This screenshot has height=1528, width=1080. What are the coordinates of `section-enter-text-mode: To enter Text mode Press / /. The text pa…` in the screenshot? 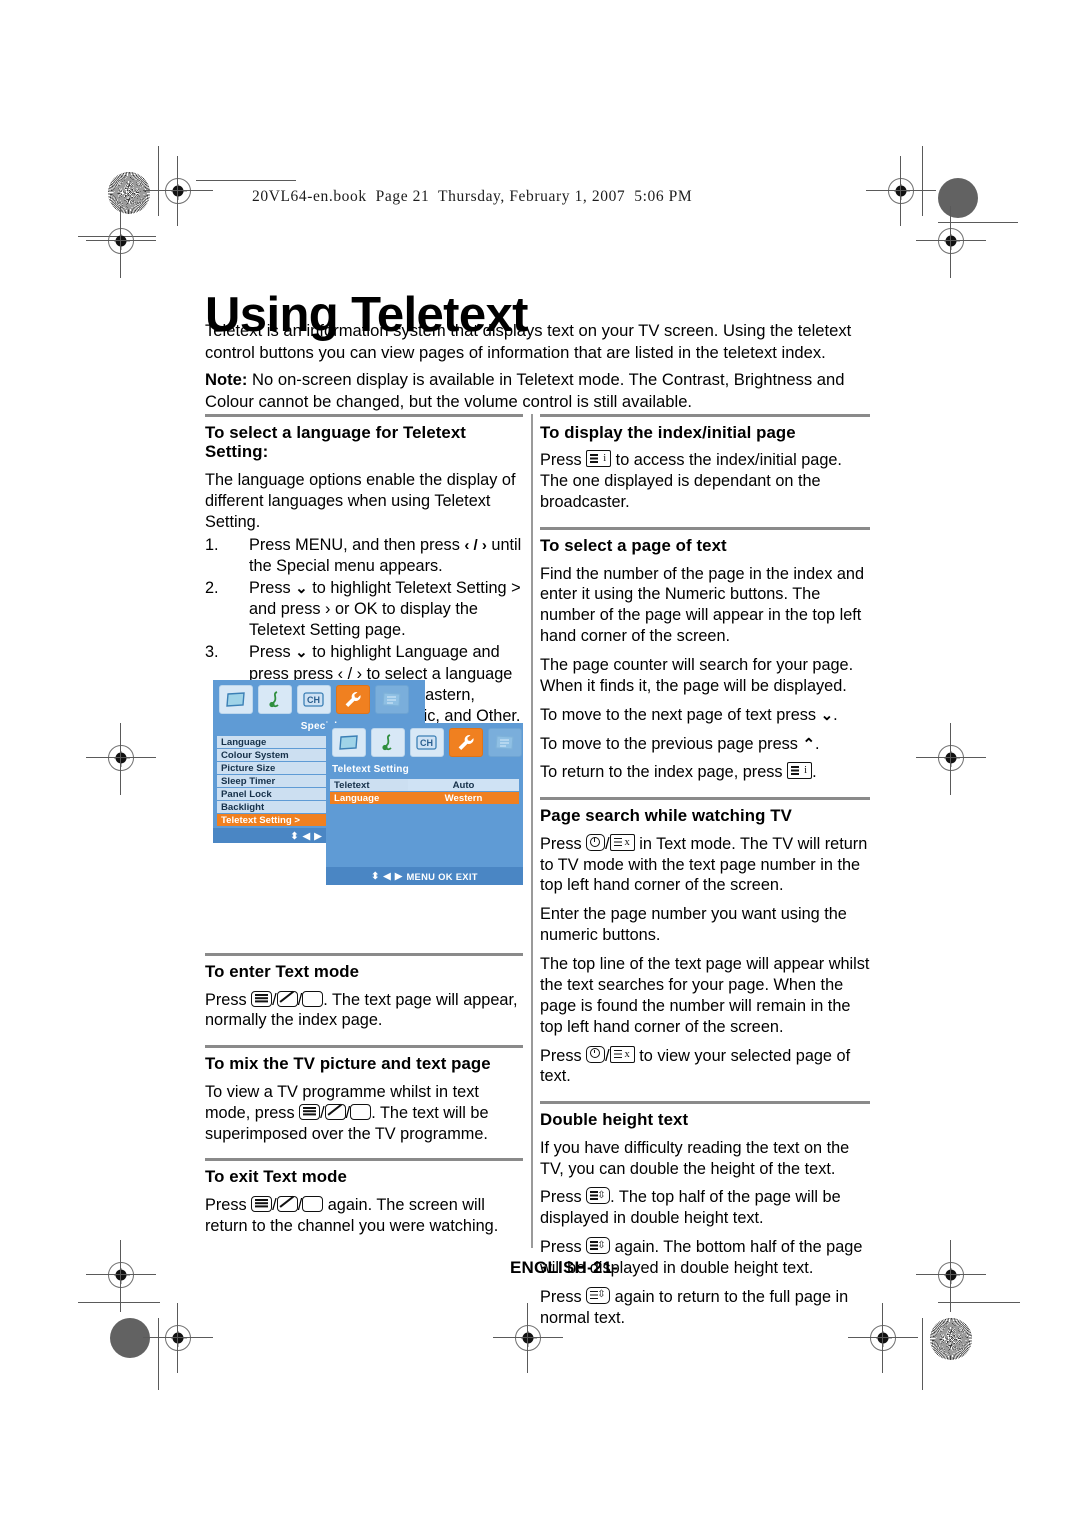 It's located at (364, 992).